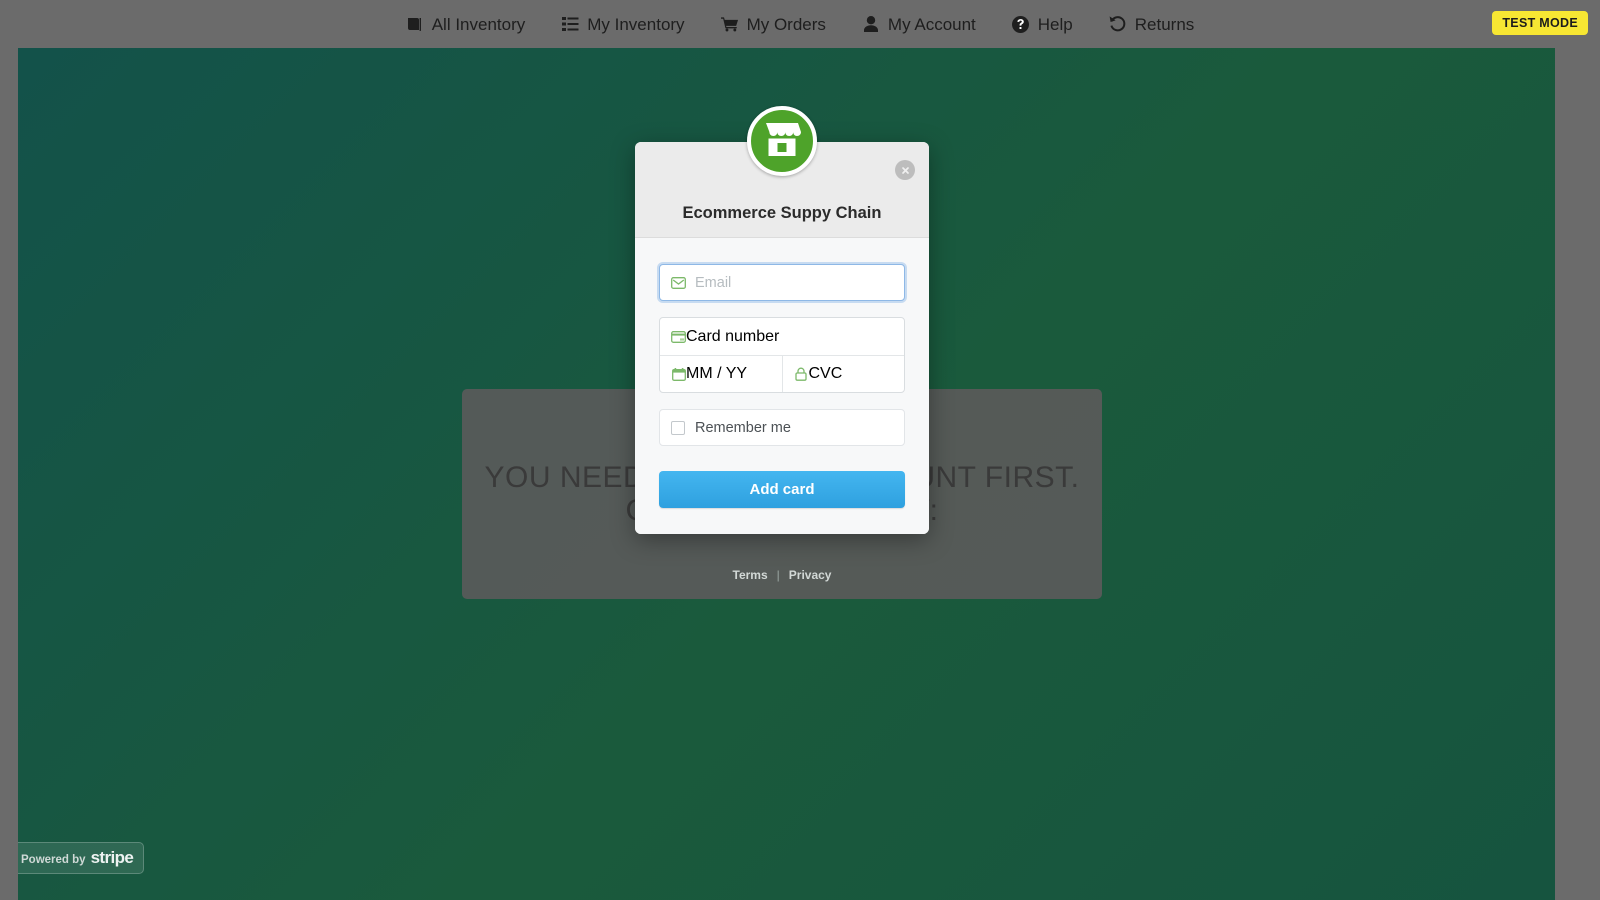 The width and height of the screenshot is (1600, 900). I want to click on card-expiry-placeholder: MM / YY, so click(717, 373).